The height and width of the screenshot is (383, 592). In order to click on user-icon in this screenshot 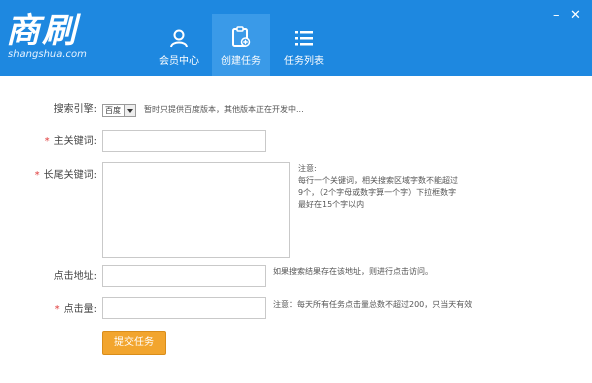, I will do `click(179, 38)`.